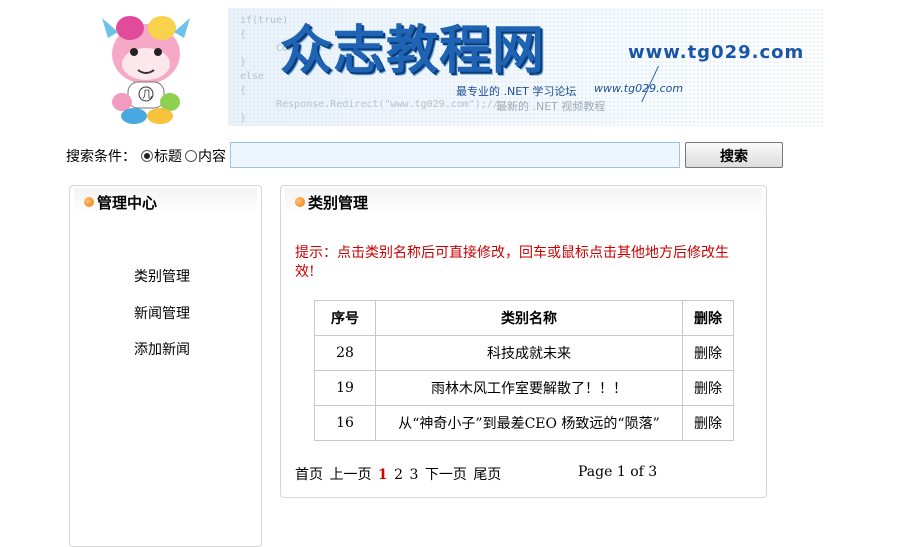  I want to click on search-button: 搜索, so click(734, 155).